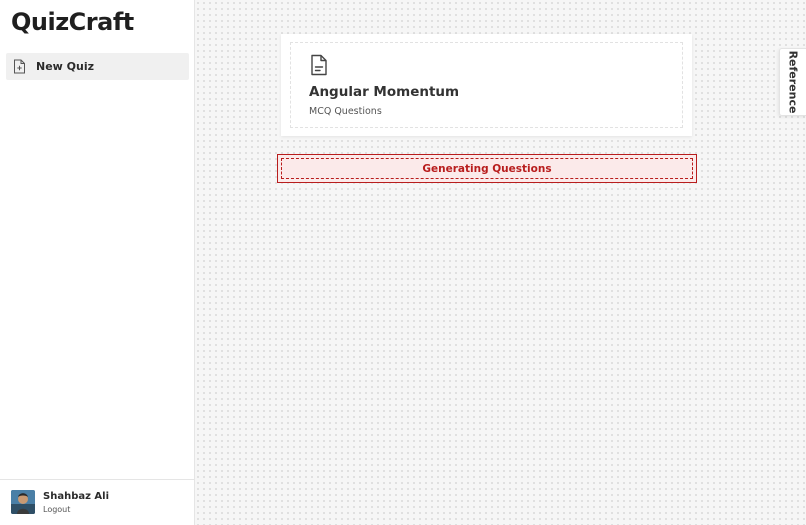  I want to click on quiz-subtitle: MCQ Questions, so click(345, 111).